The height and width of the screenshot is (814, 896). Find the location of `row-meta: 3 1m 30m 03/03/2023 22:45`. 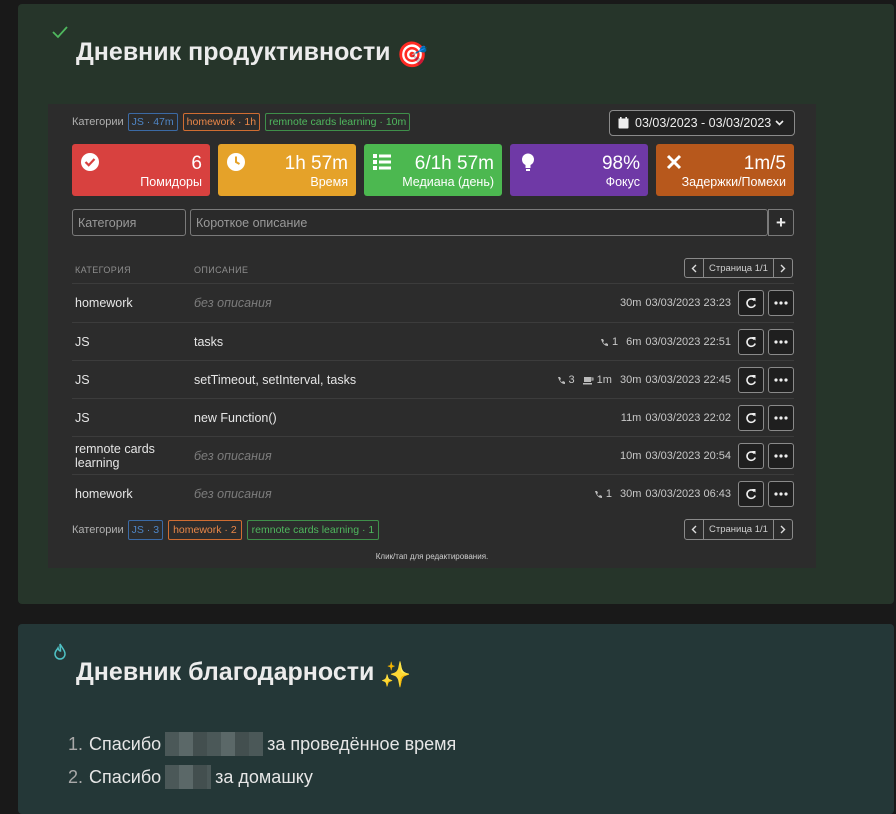

row-meta: 3 1m 30m 03/03/2023 22:45 is located at coordinates (640, 380).